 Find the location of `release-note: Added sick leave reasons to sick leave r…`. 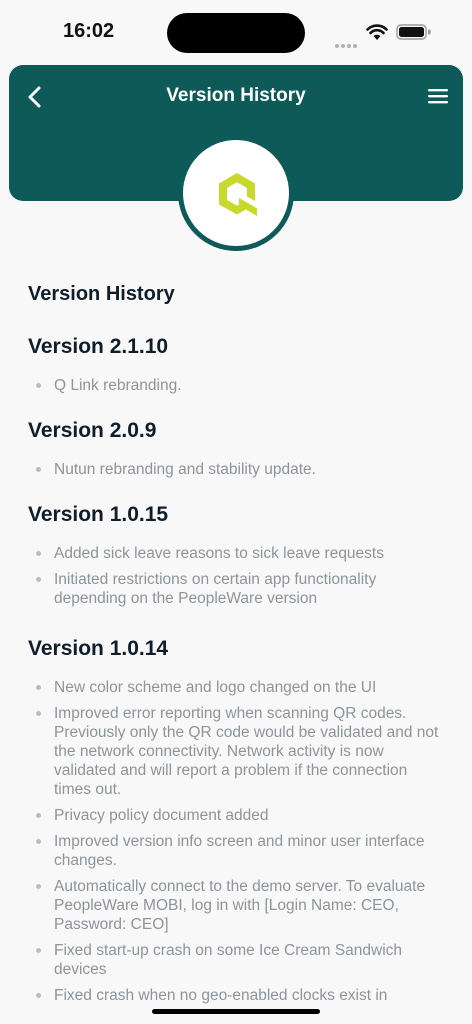

release-note: Added sick leave reasons to sick leave r… is located at coordinates (238, 553).